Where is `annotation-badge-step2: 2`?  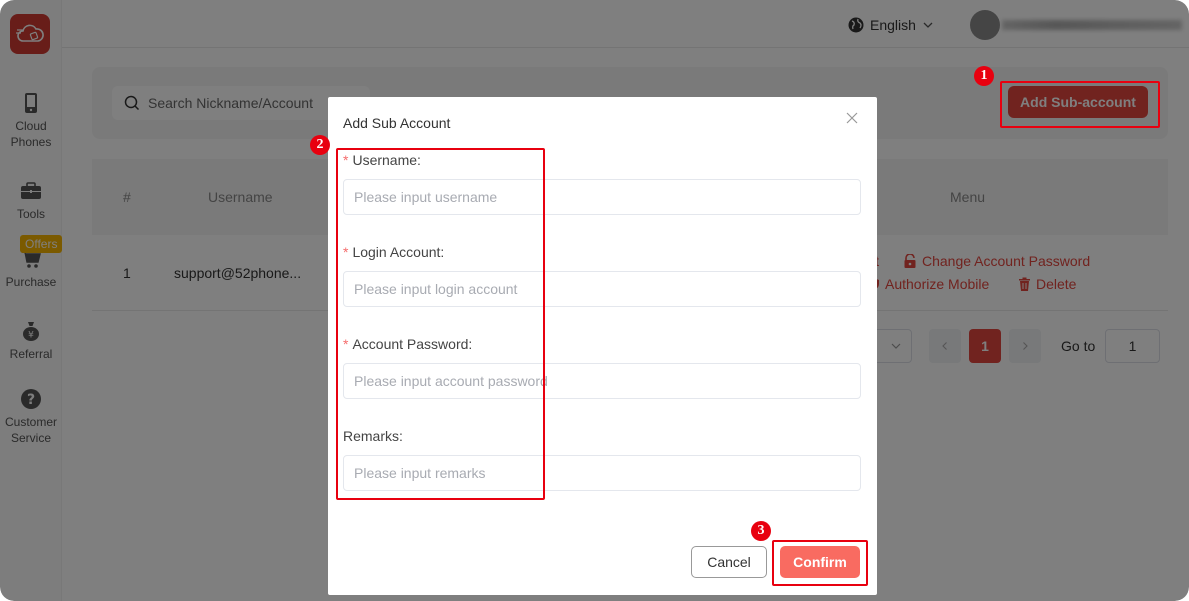 annotation-badge-step2: 2 is located at coordinates (320, 145).